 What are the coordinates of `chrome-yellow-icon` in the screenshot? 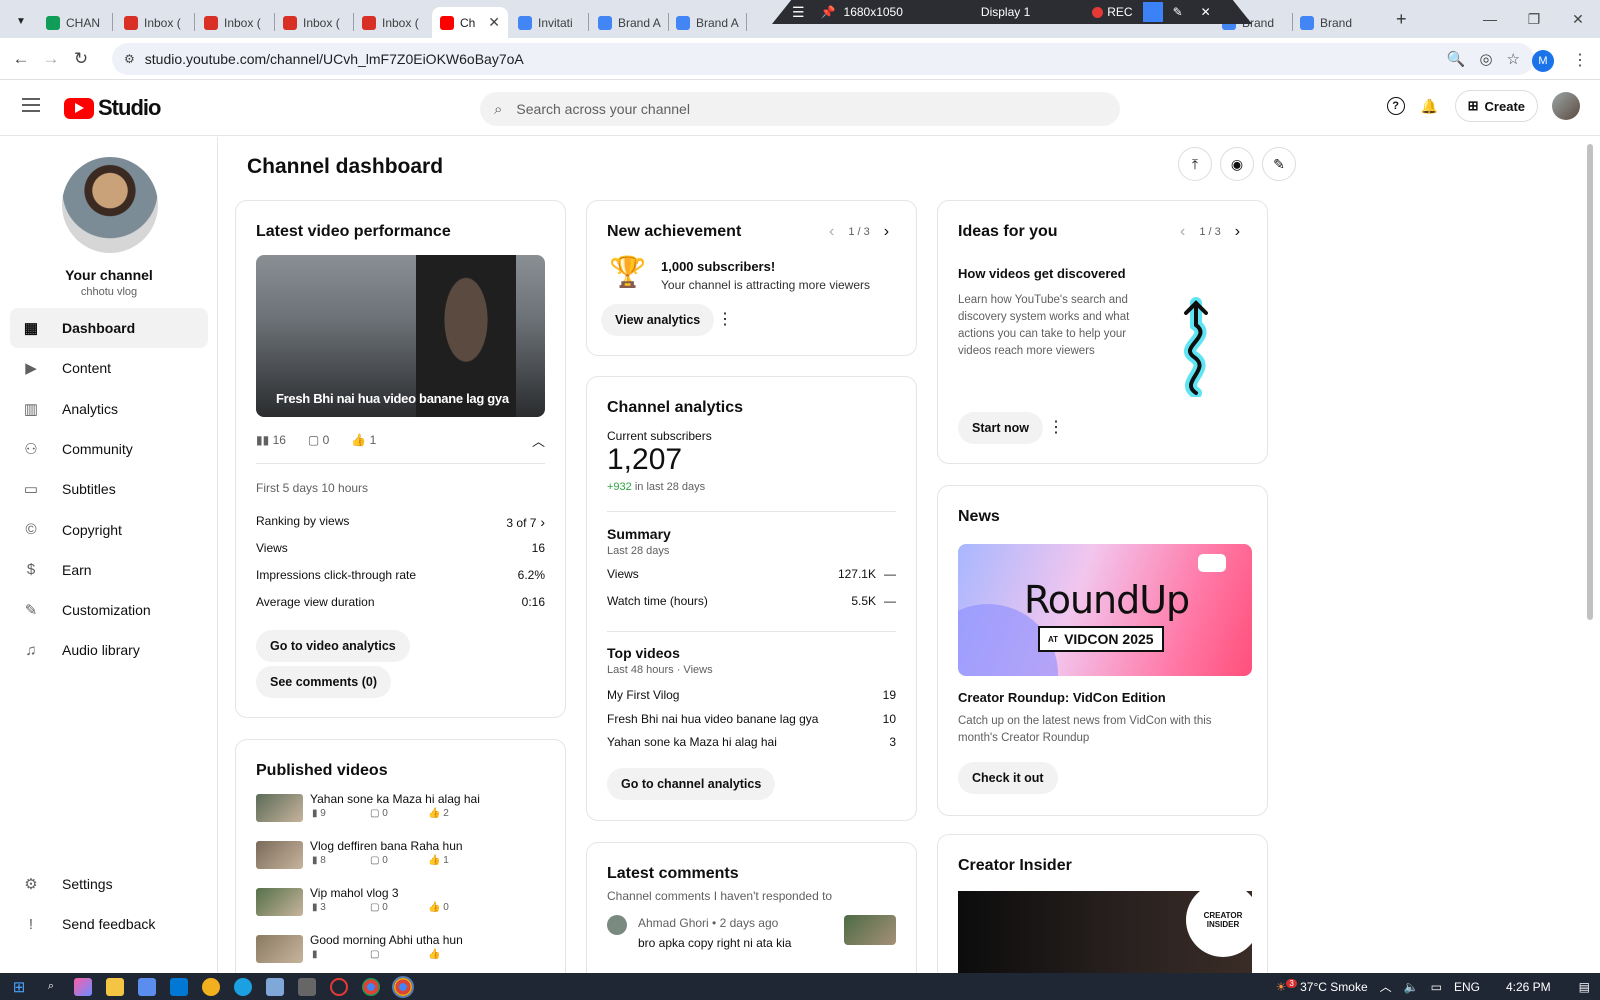 It's located at (211, 986).